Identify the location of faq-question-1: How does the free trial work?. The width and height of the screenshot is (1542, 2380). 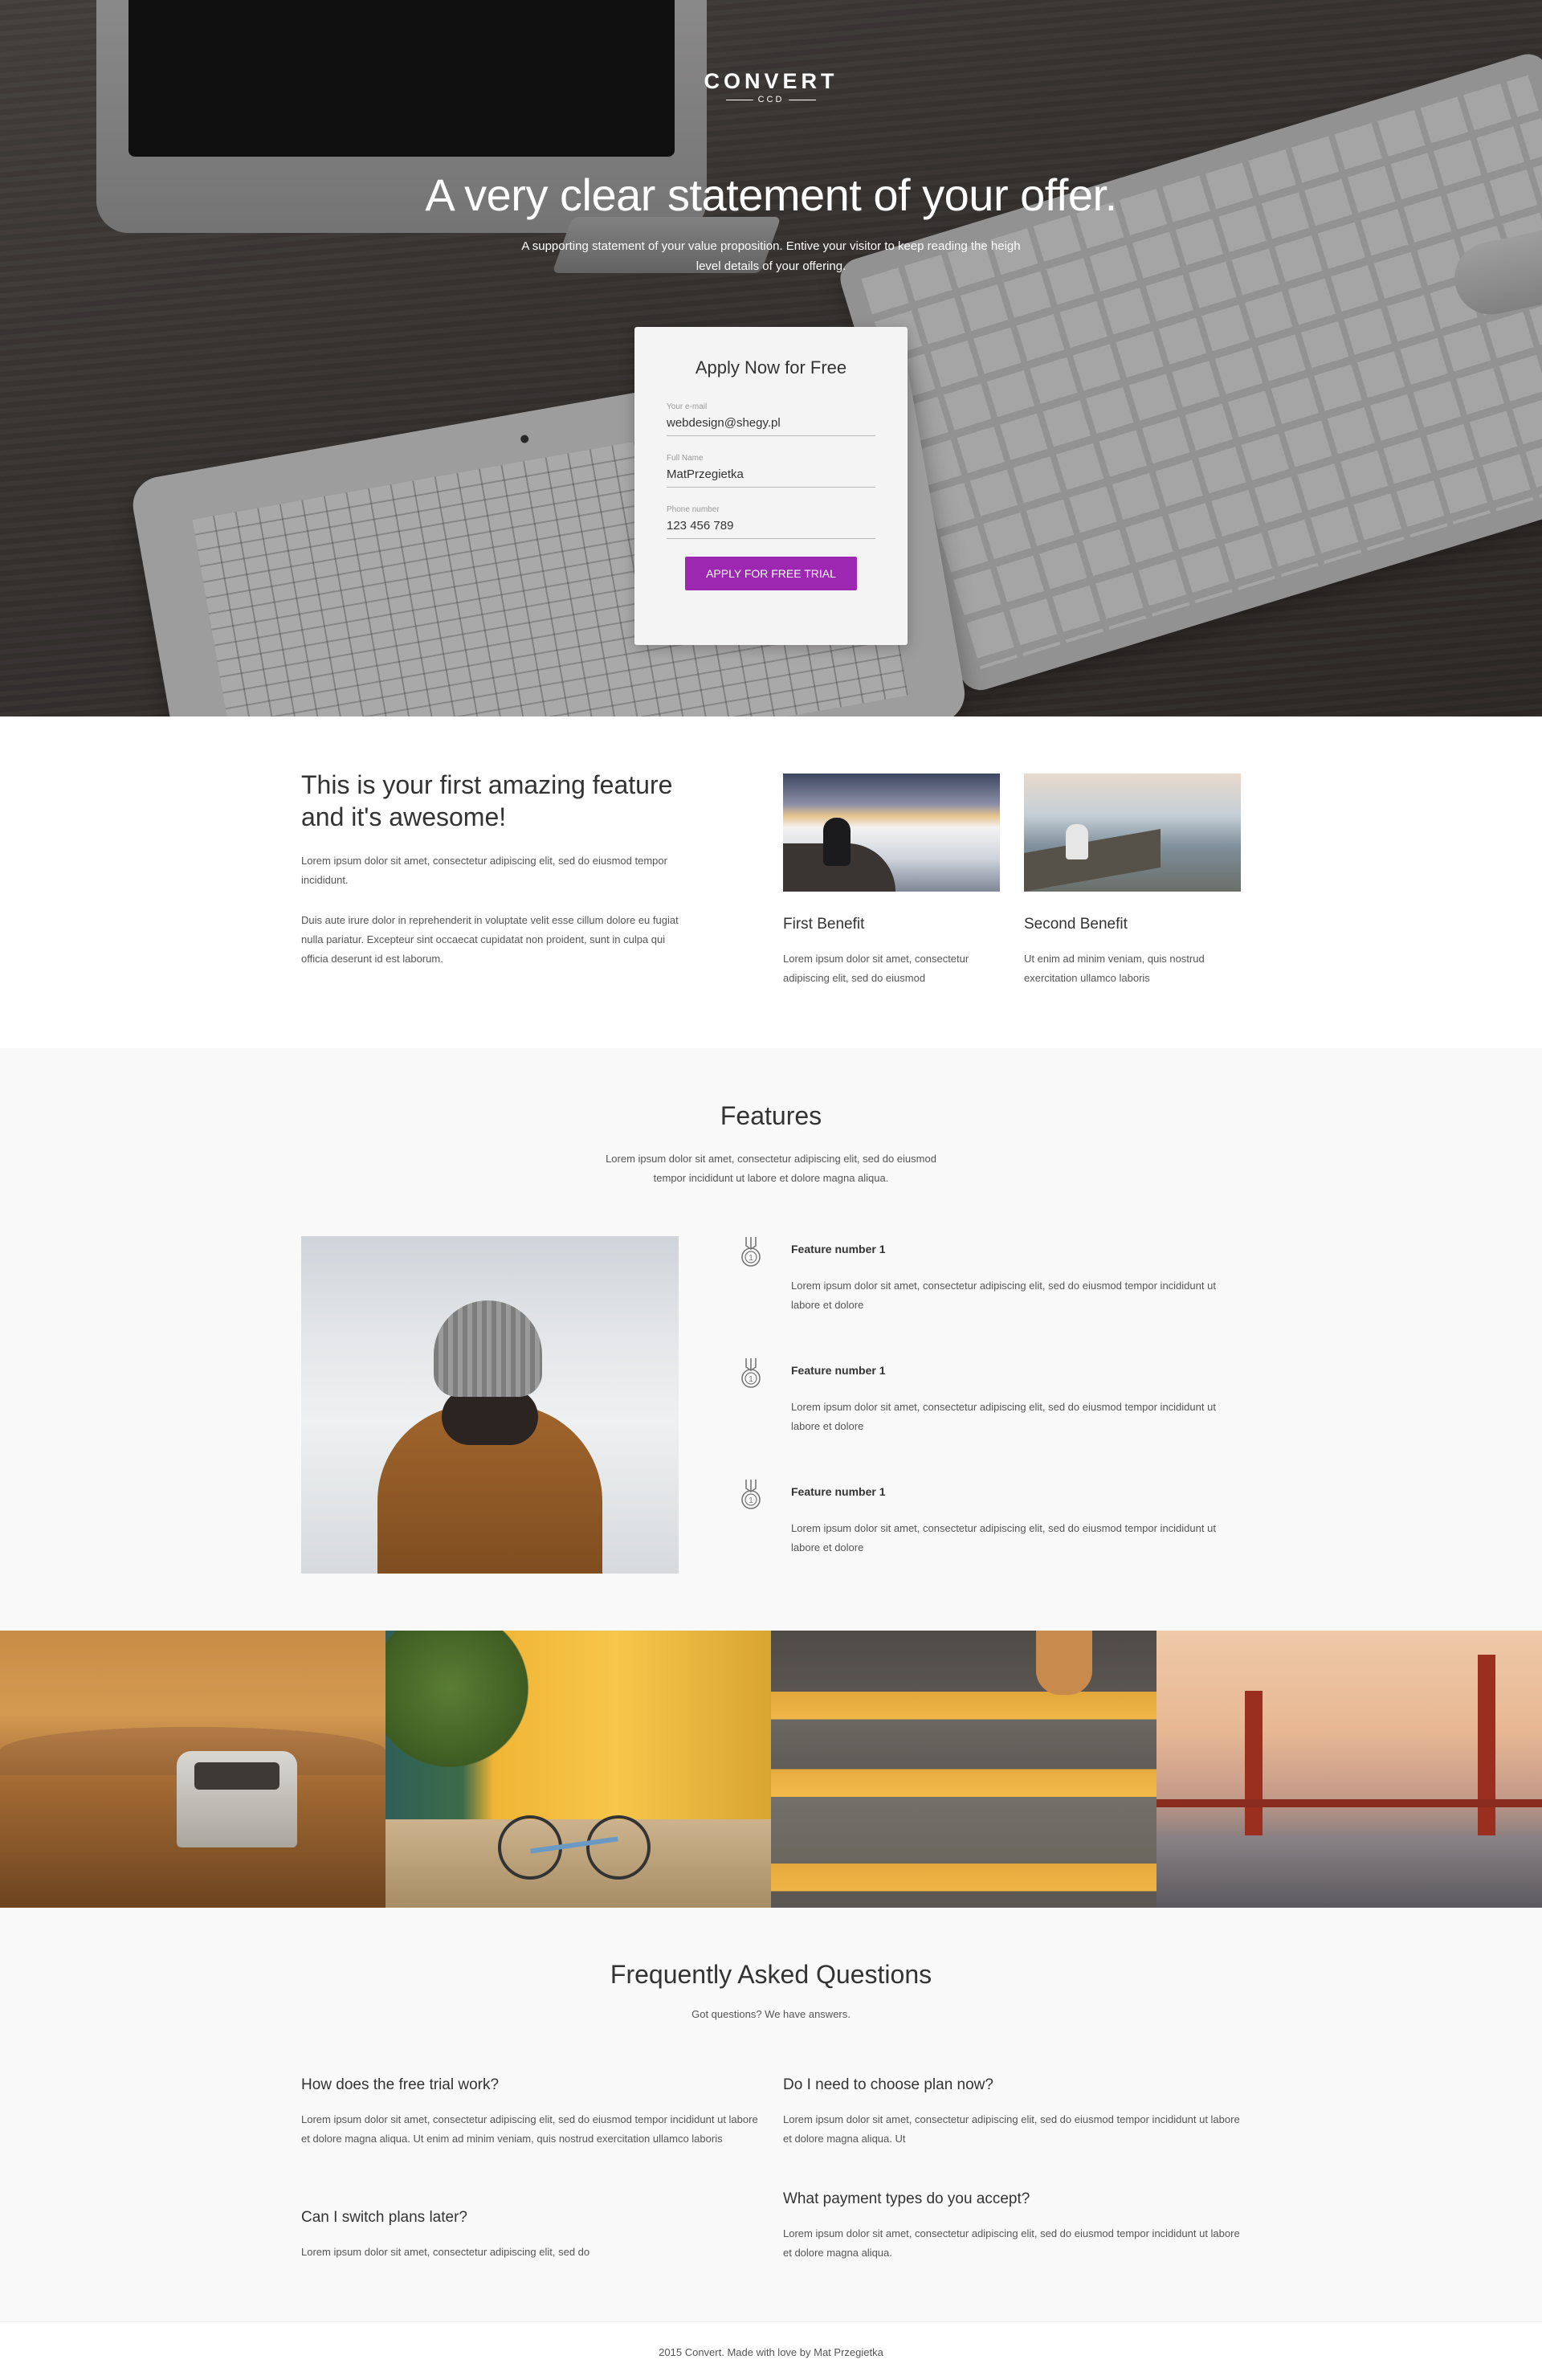
(400, 2084).